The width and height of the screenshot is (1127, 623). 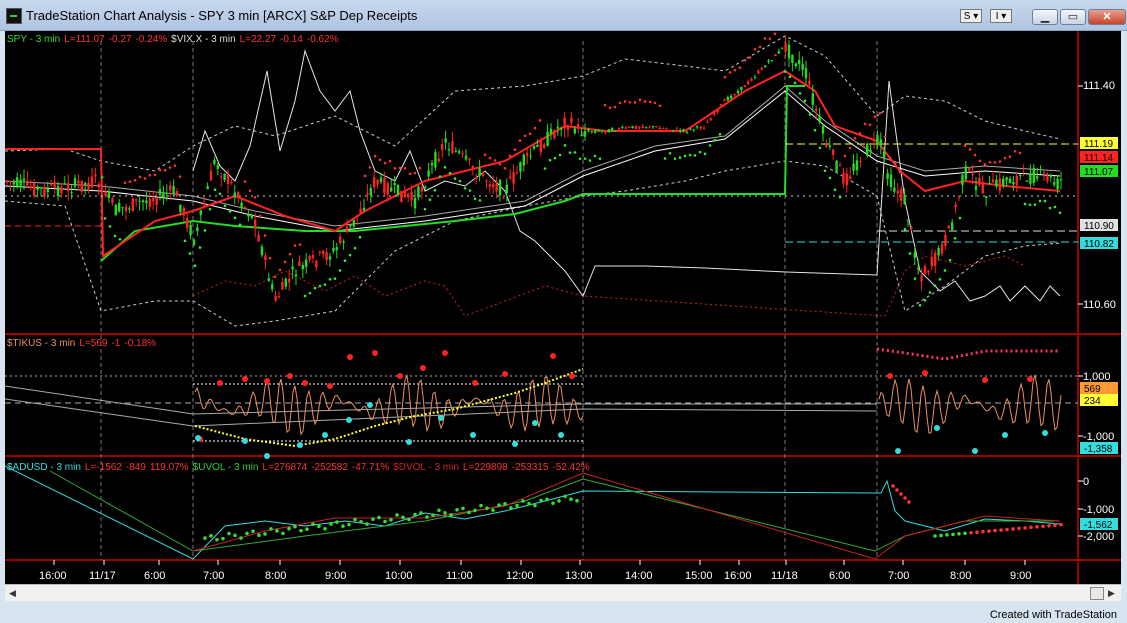 I want to click on legend-item: $TIKUS - 3 min, so click(x=41, y=343).